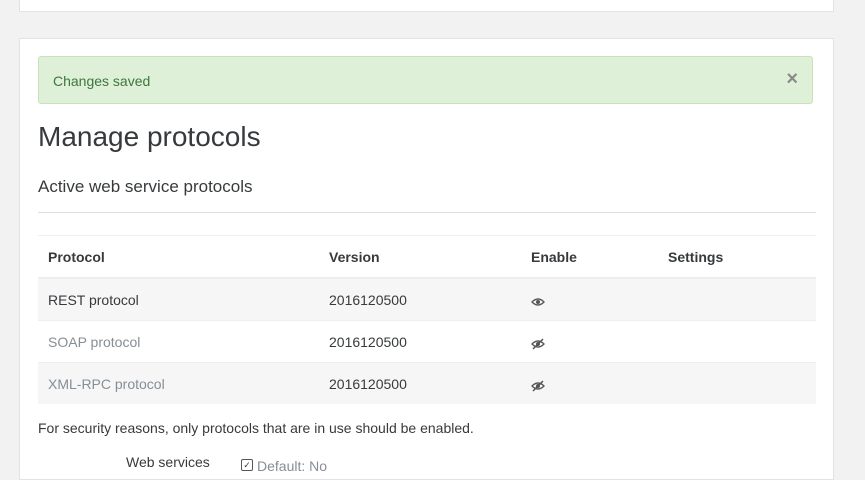  Describe the element at coordinates (589, 257) in the screenshot. I see `header-enable: Enable` at that location.